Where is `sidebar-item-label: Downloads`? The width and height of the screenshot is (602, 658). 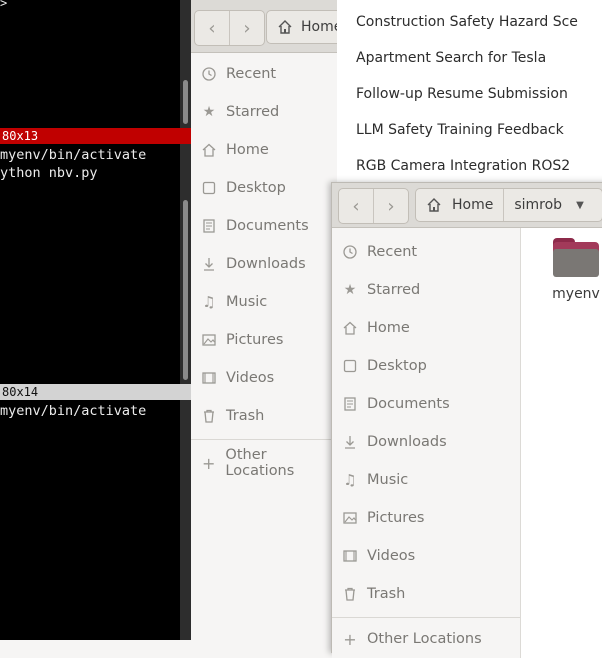 sidebar-item-label: Downloads is located at coordinates (266, 264).